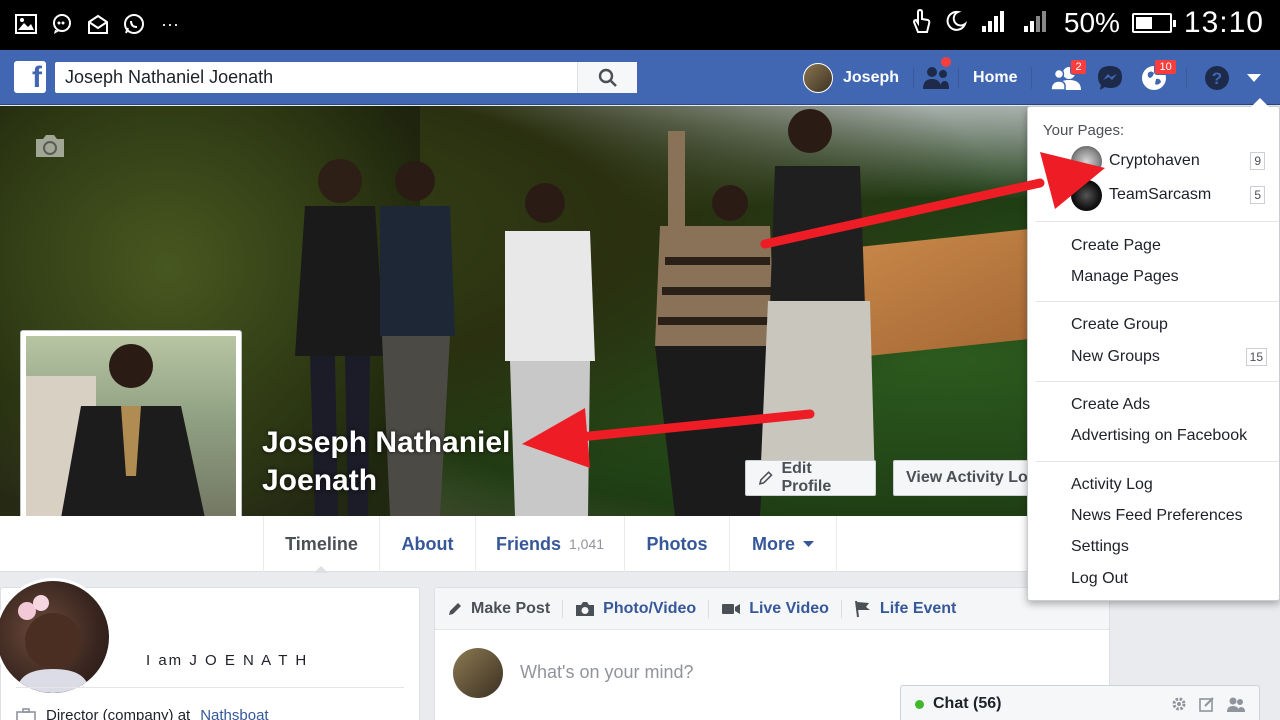  Describe the element at coordinates (26, 24) in the screenshot. I see `image-icon` at that location.